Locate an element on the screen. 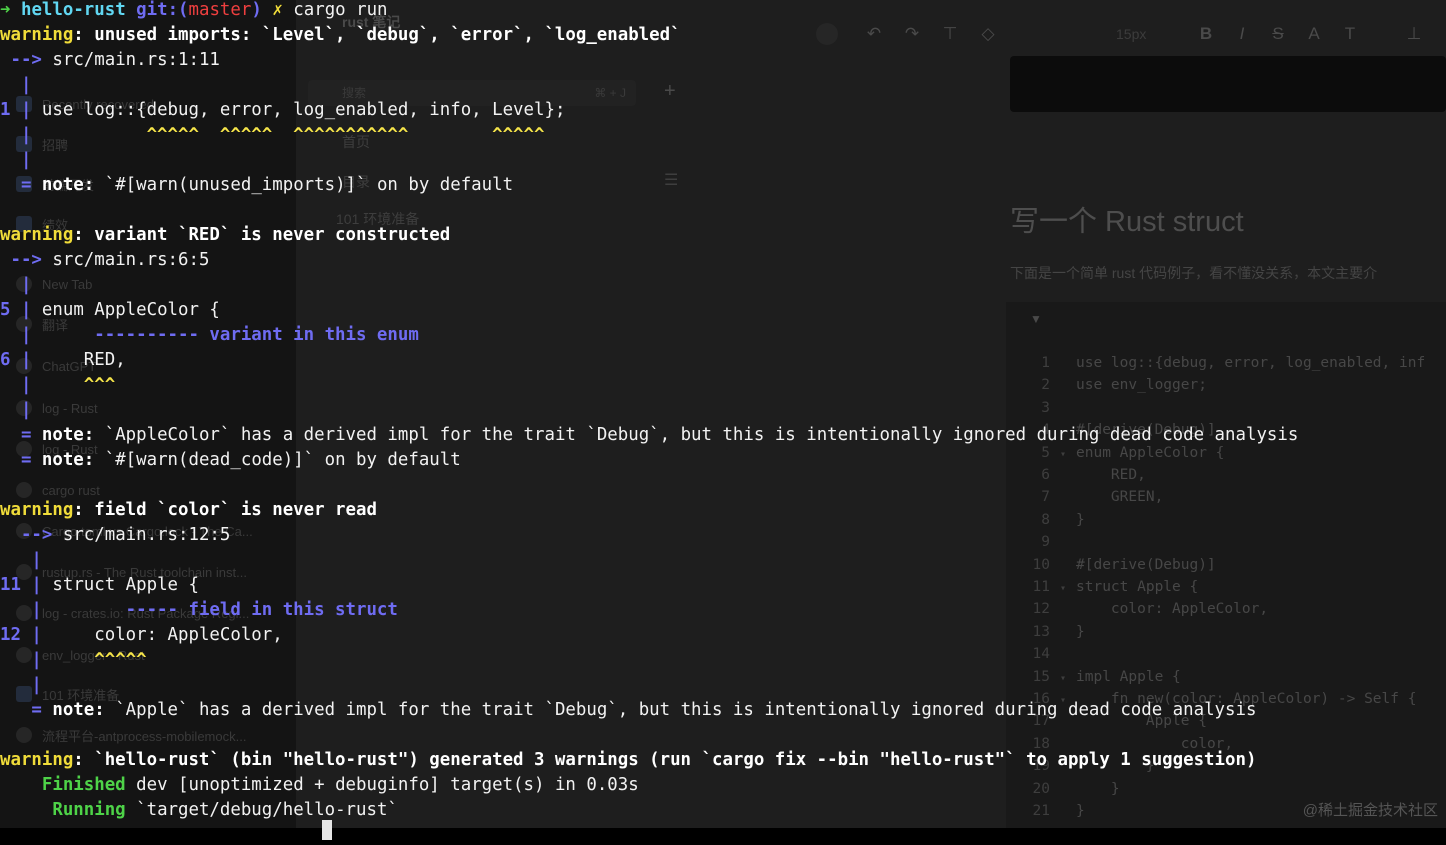 Image resolution: width=1446 pixels, height=845 pixels. line-number: 12 is located at coordinates (10, 635).